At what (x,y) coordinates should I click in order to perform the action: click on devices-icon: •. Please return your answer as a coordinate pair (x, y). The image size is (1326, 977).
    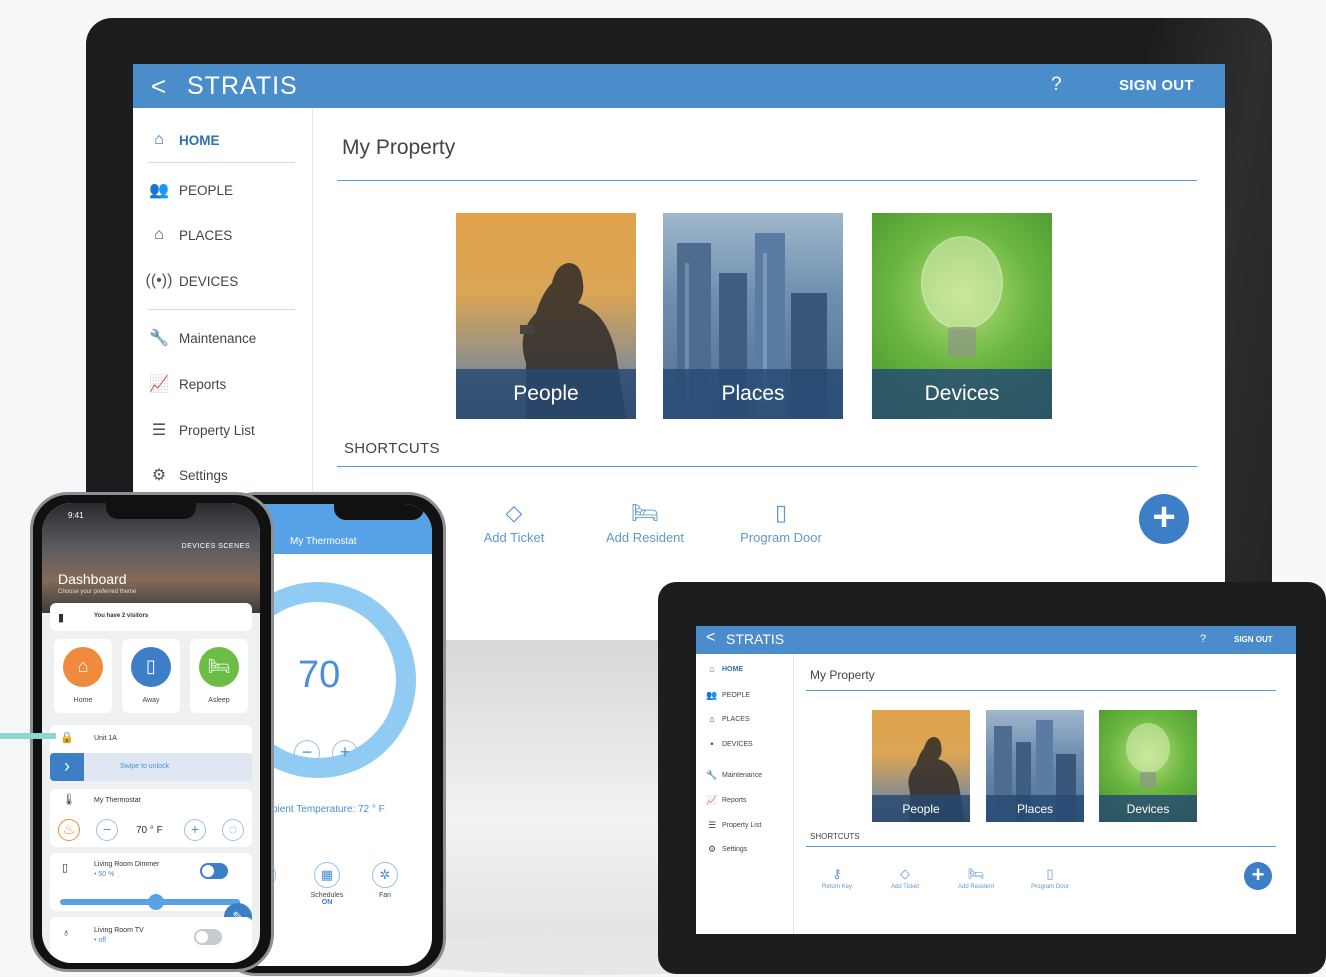
    Looking at the image, I should click on (712, 744).